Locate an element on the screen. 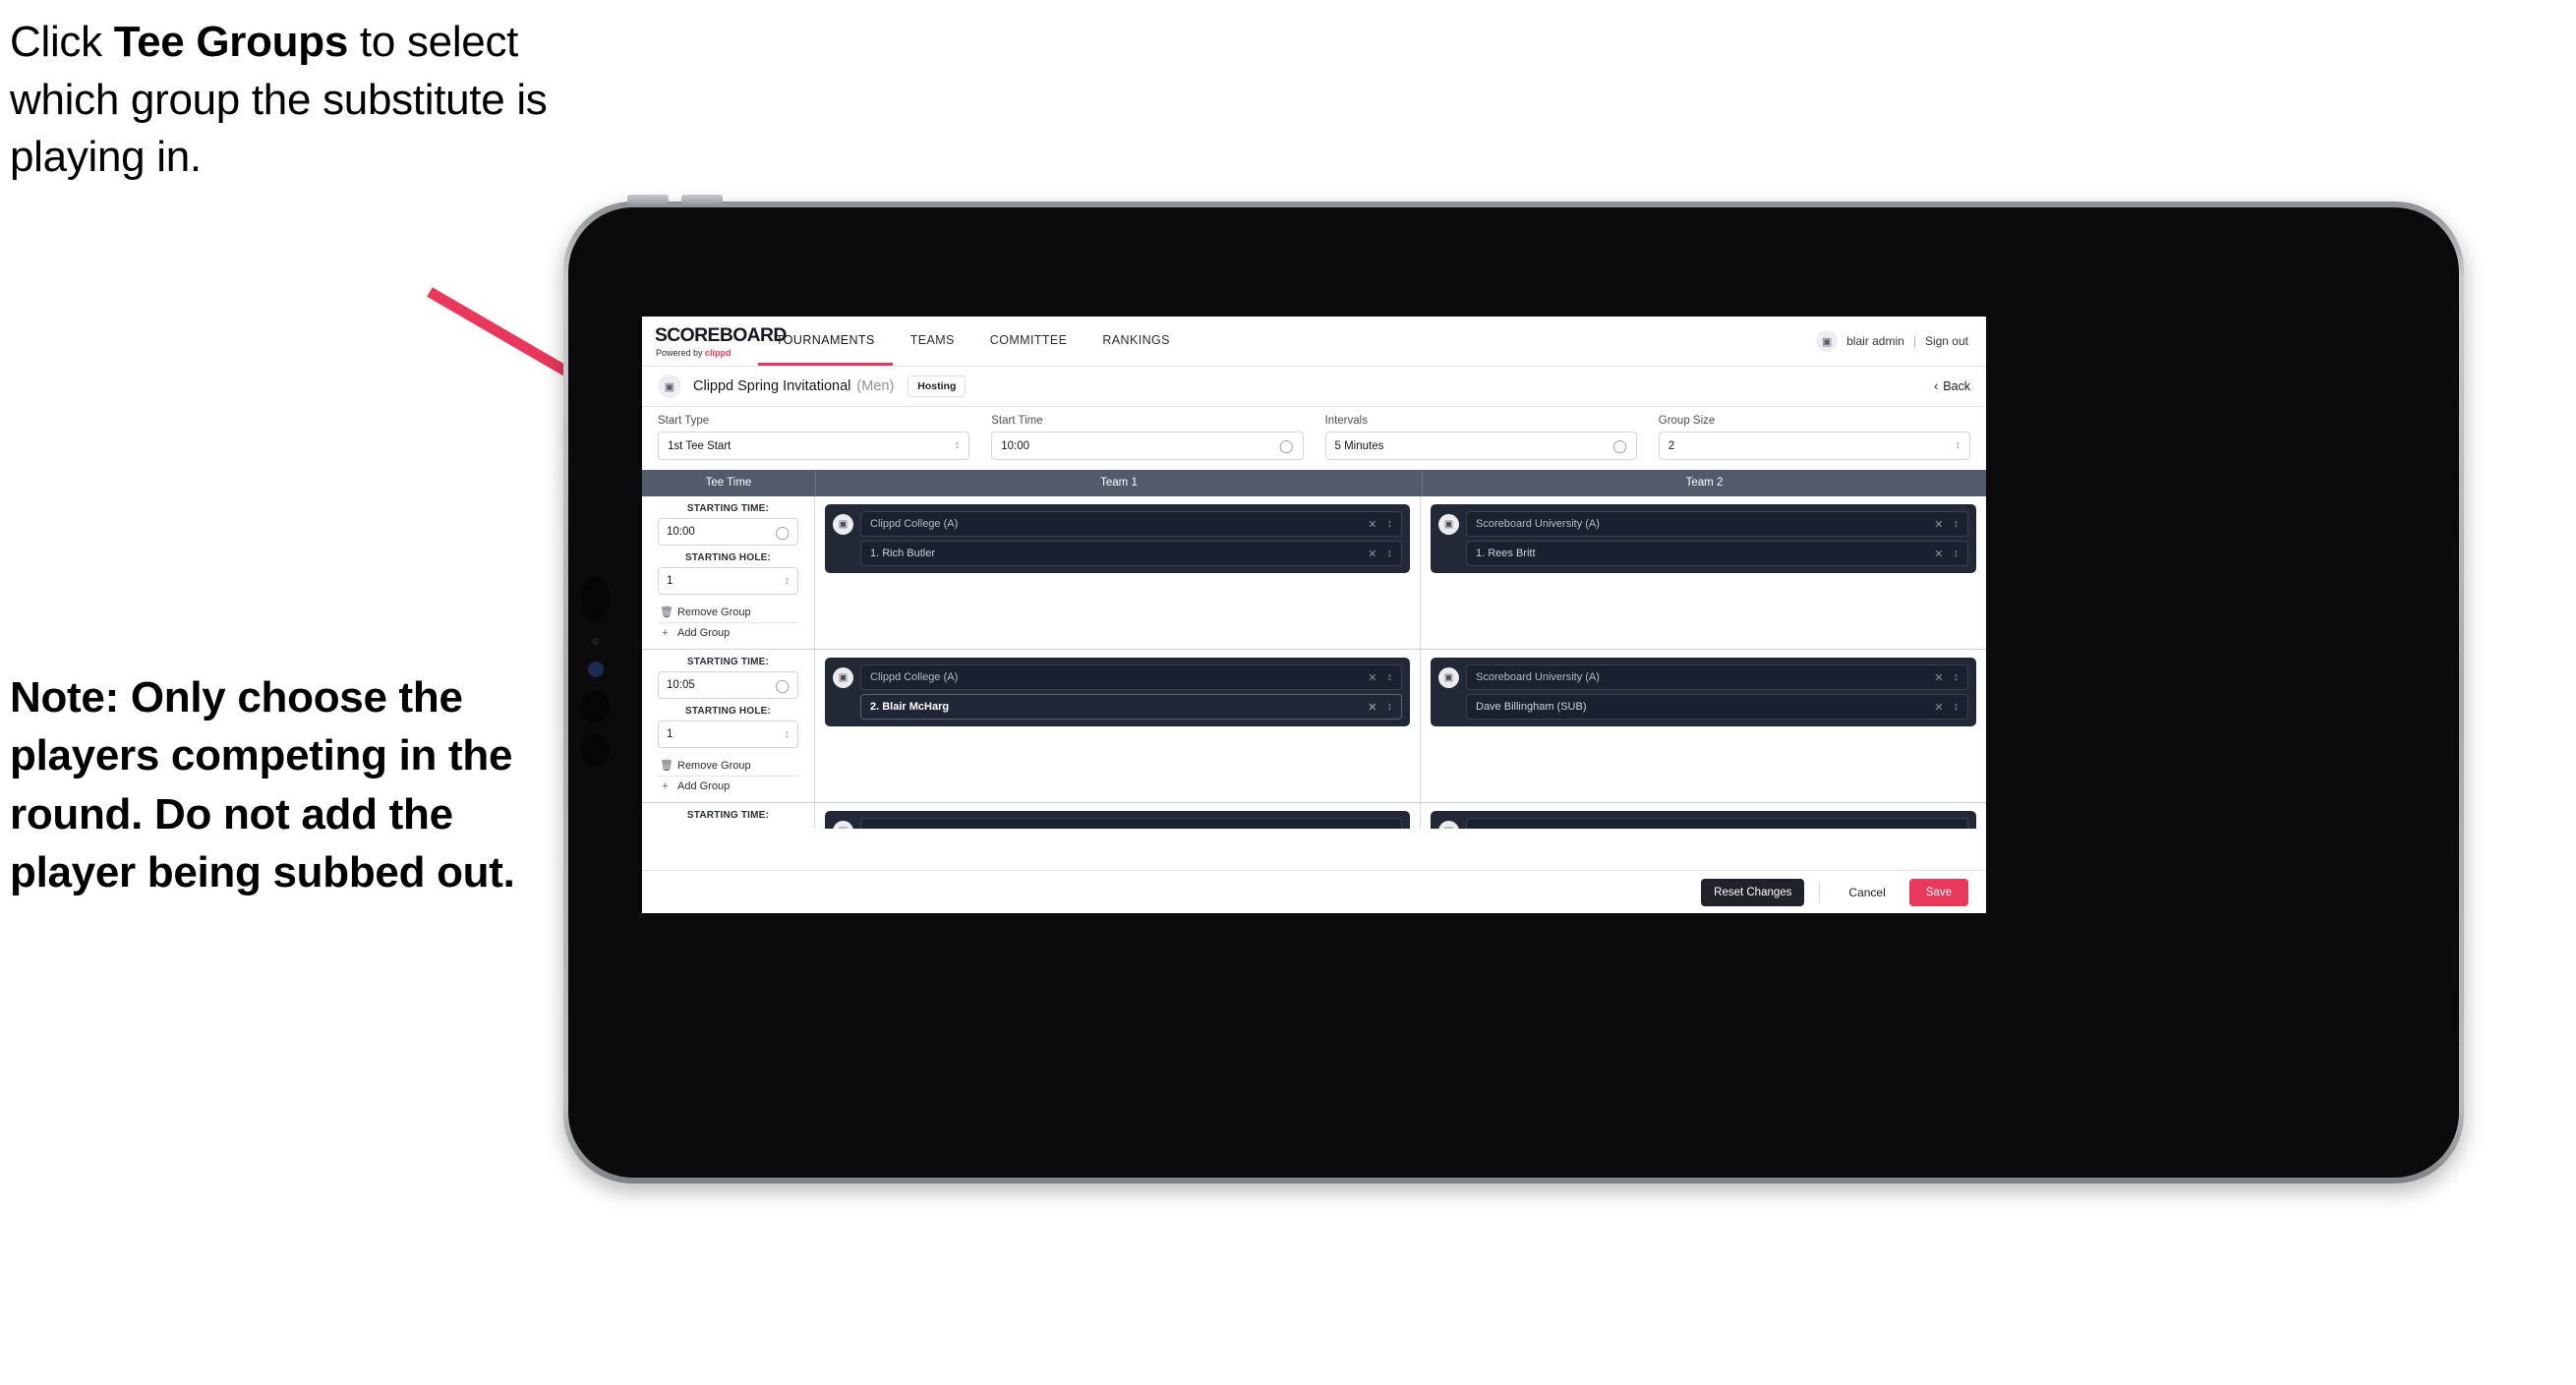  back-button: ‹ Back is located at coordinates (1952, 386).